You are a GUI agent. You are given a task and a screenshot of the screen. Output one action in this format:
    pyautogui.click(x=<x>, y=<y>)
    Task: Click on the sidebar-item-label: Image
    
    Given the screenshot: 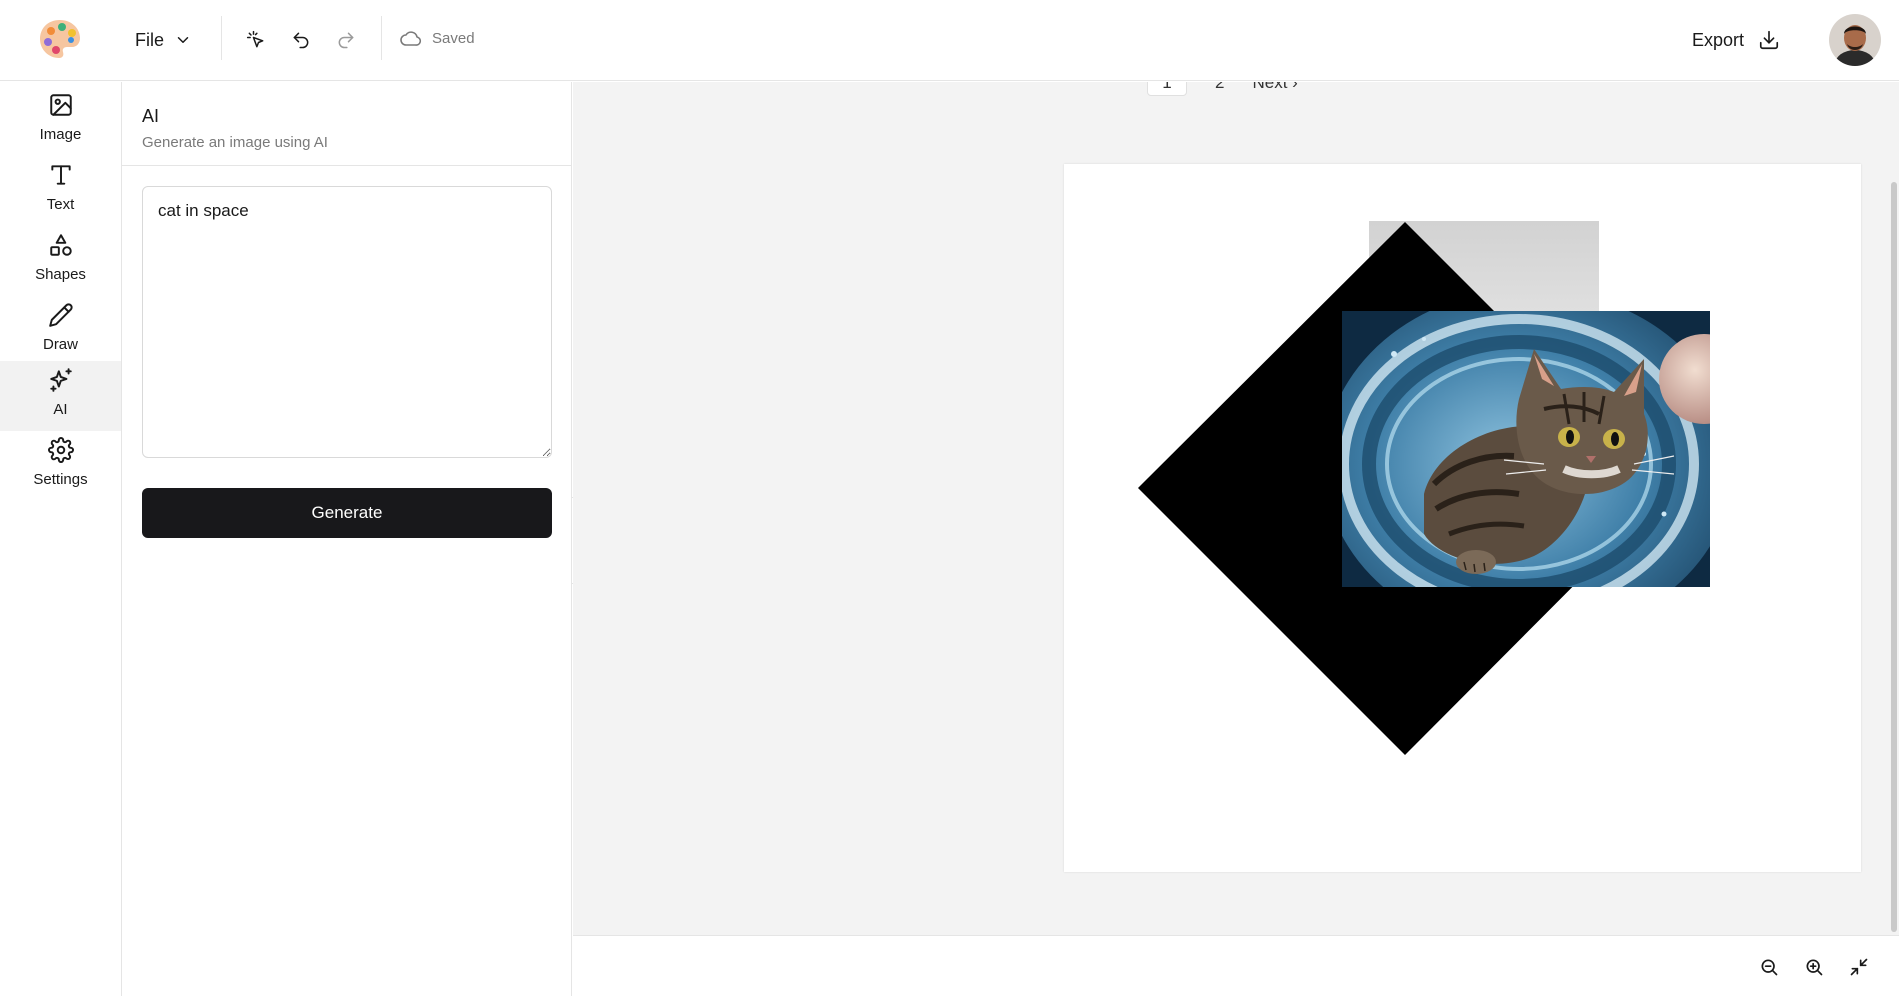 What is the action you would take?
    pyautogui.click(x=60, y=134)
    